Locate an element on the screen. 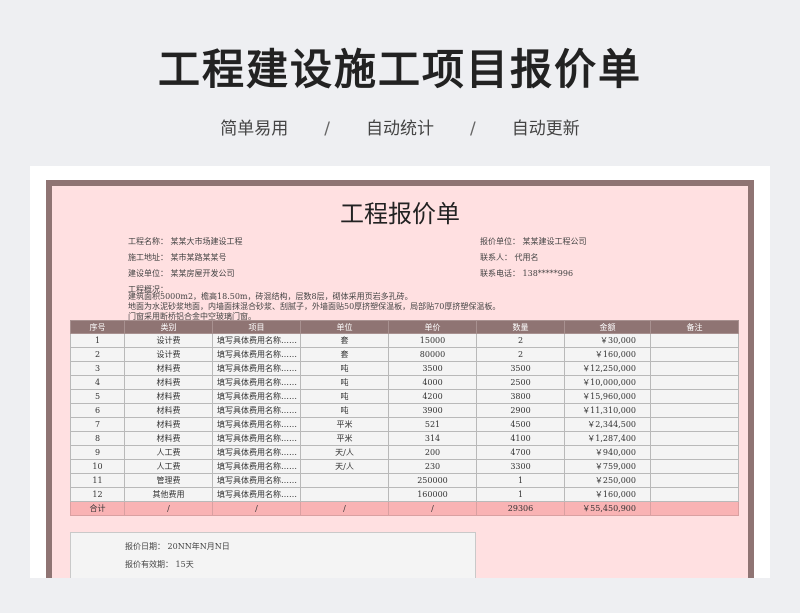  cell-unit-price: 230 is located at coordinates (432, 466).